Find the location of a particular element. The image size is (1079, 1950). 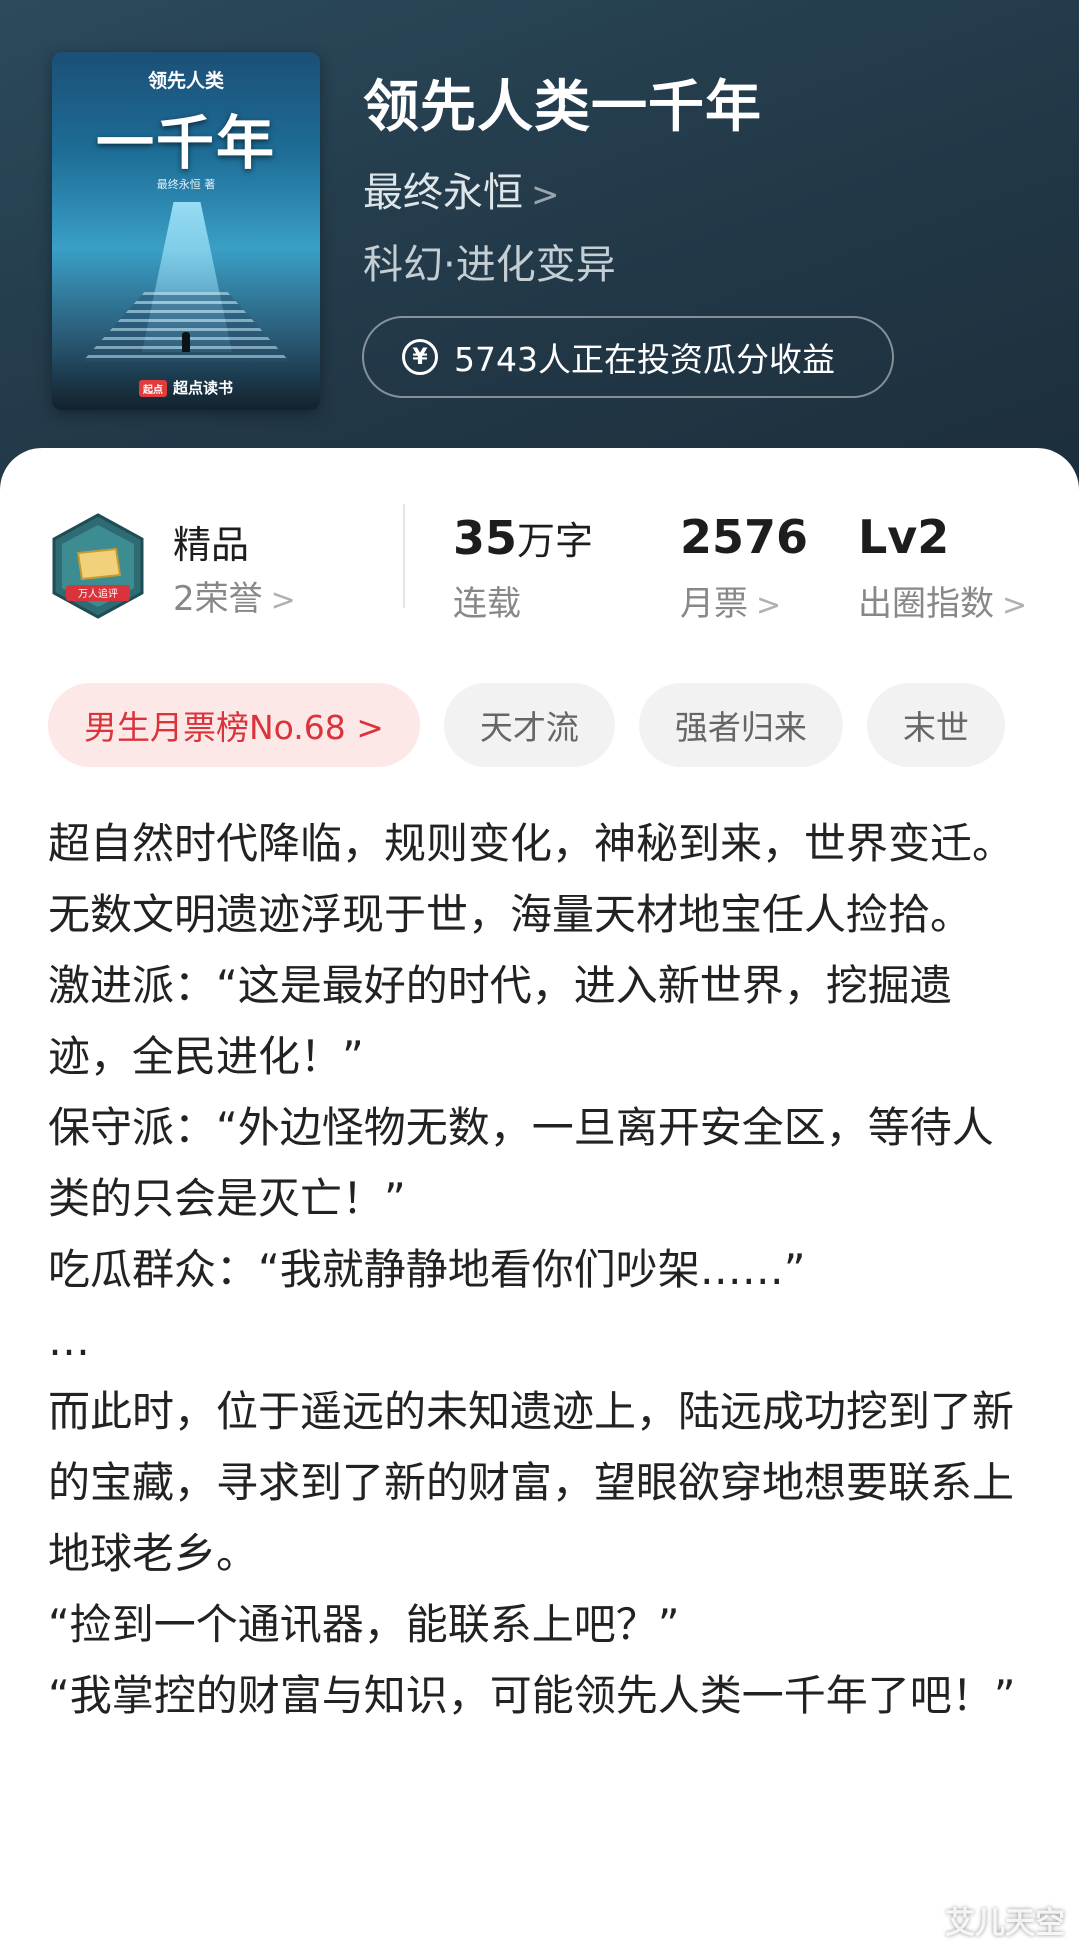

description-paragraph: 超自然时代降临，规则变化，神秘到来，世界变迁。 is located at coordinates (531, 843).